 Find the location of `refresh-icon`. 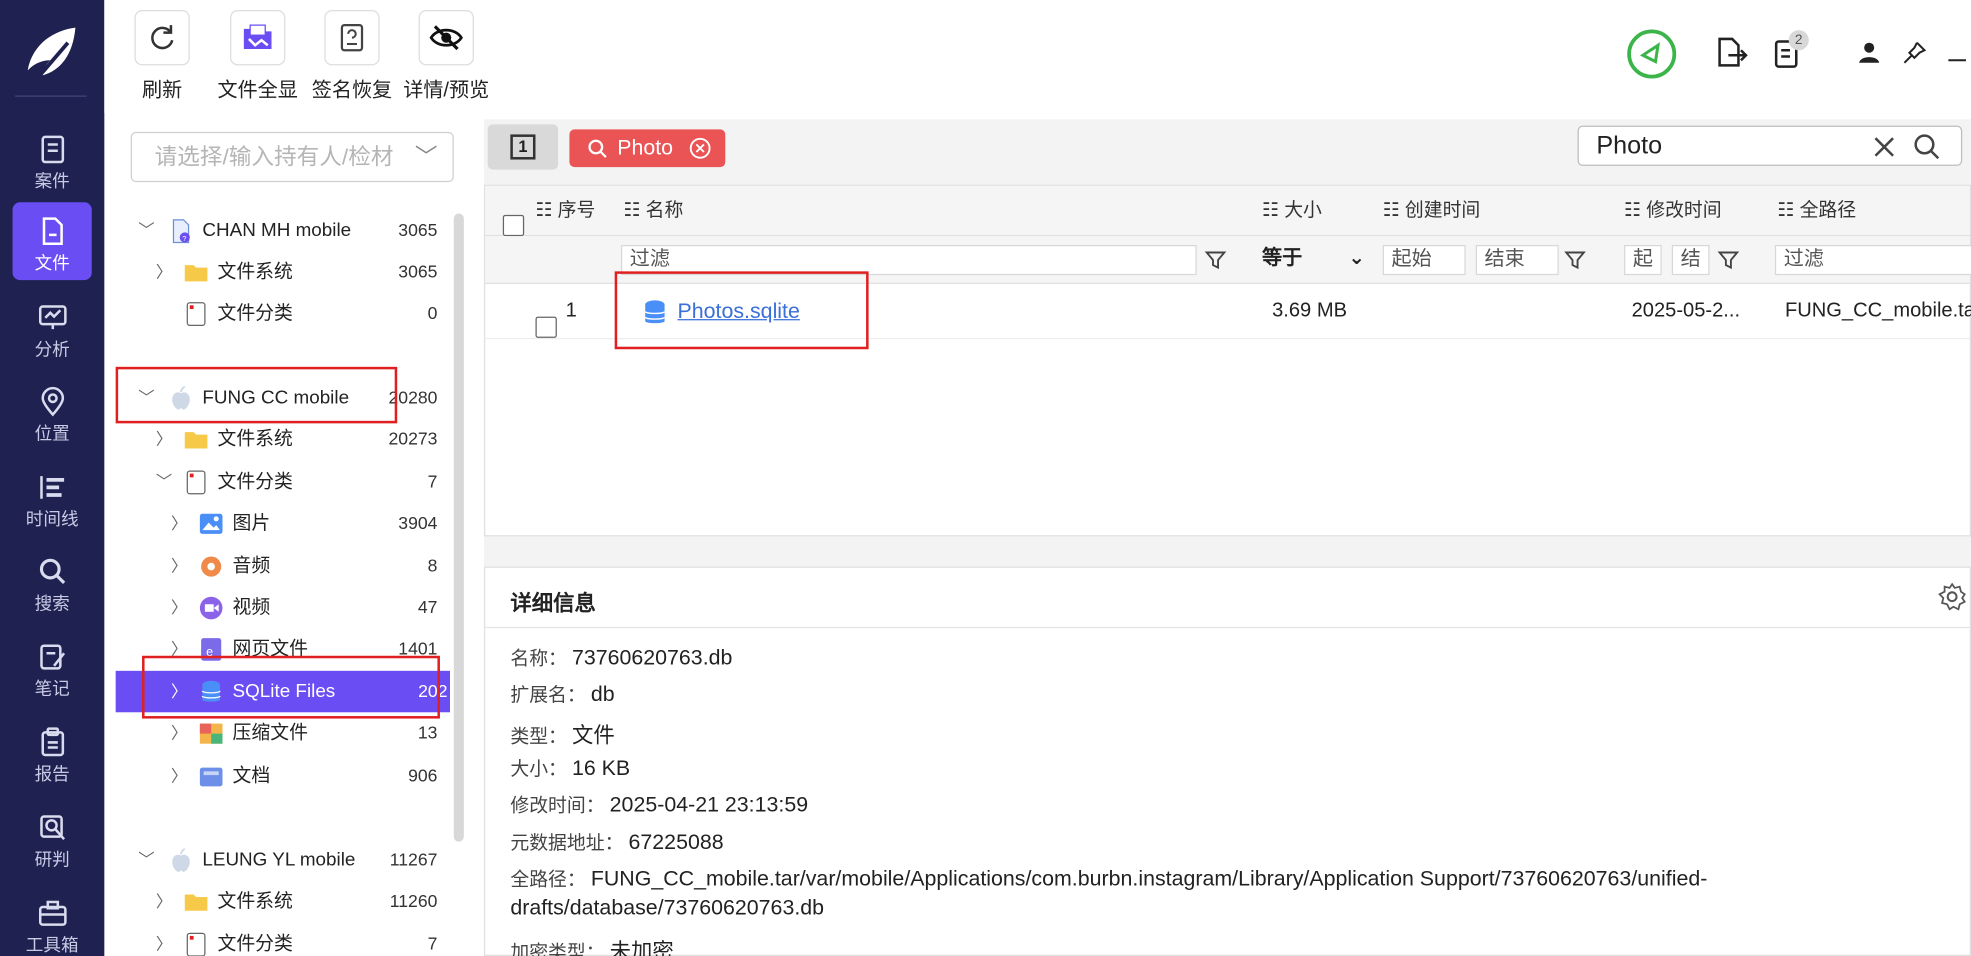

refresh-icon is located at coordinates (162, 37).